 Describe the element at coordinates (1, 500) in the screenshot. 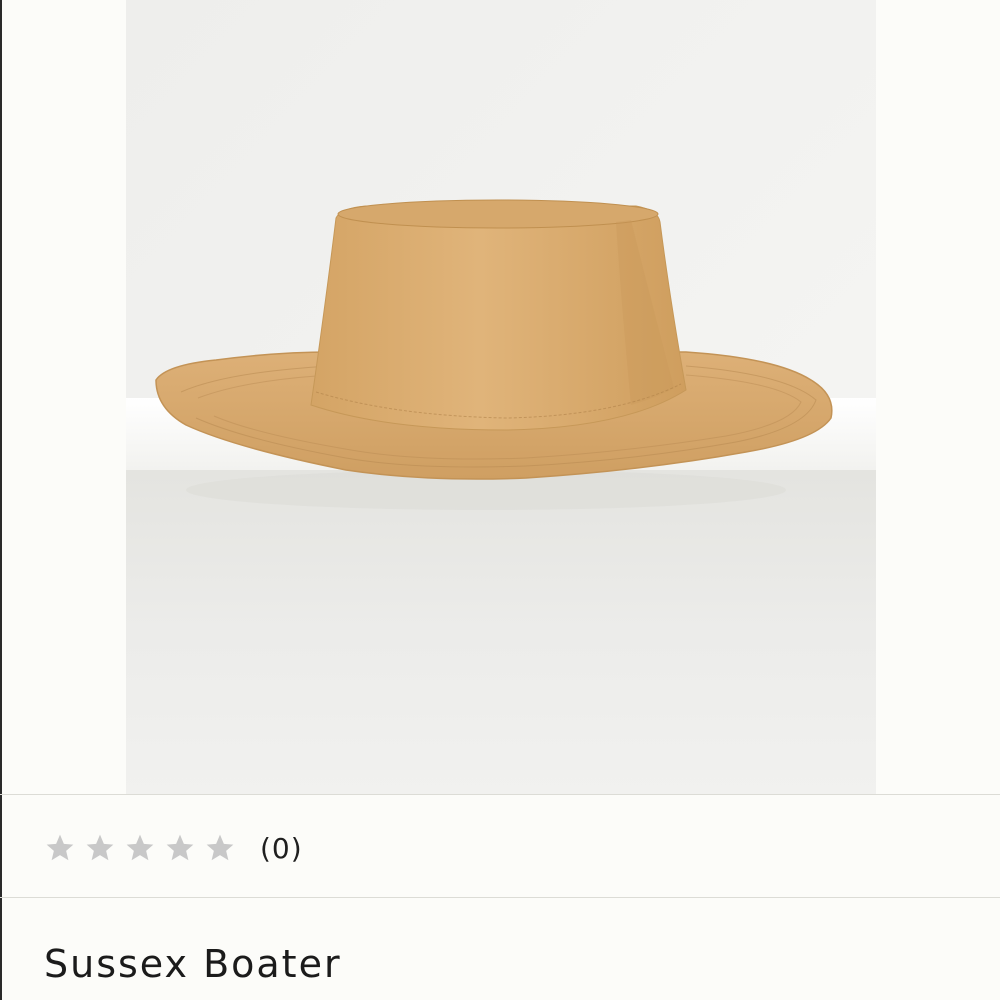

I see `window-edge` at that location.